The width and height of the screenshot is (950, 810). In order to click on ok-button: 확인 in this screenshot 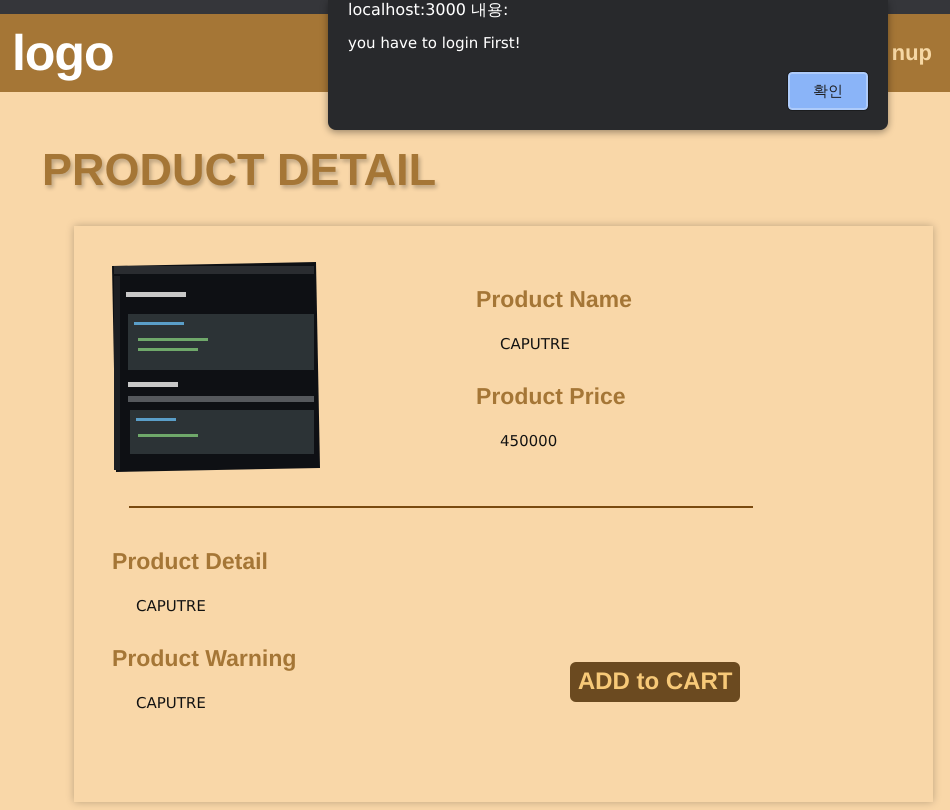, I will do `click(828, 91)`.